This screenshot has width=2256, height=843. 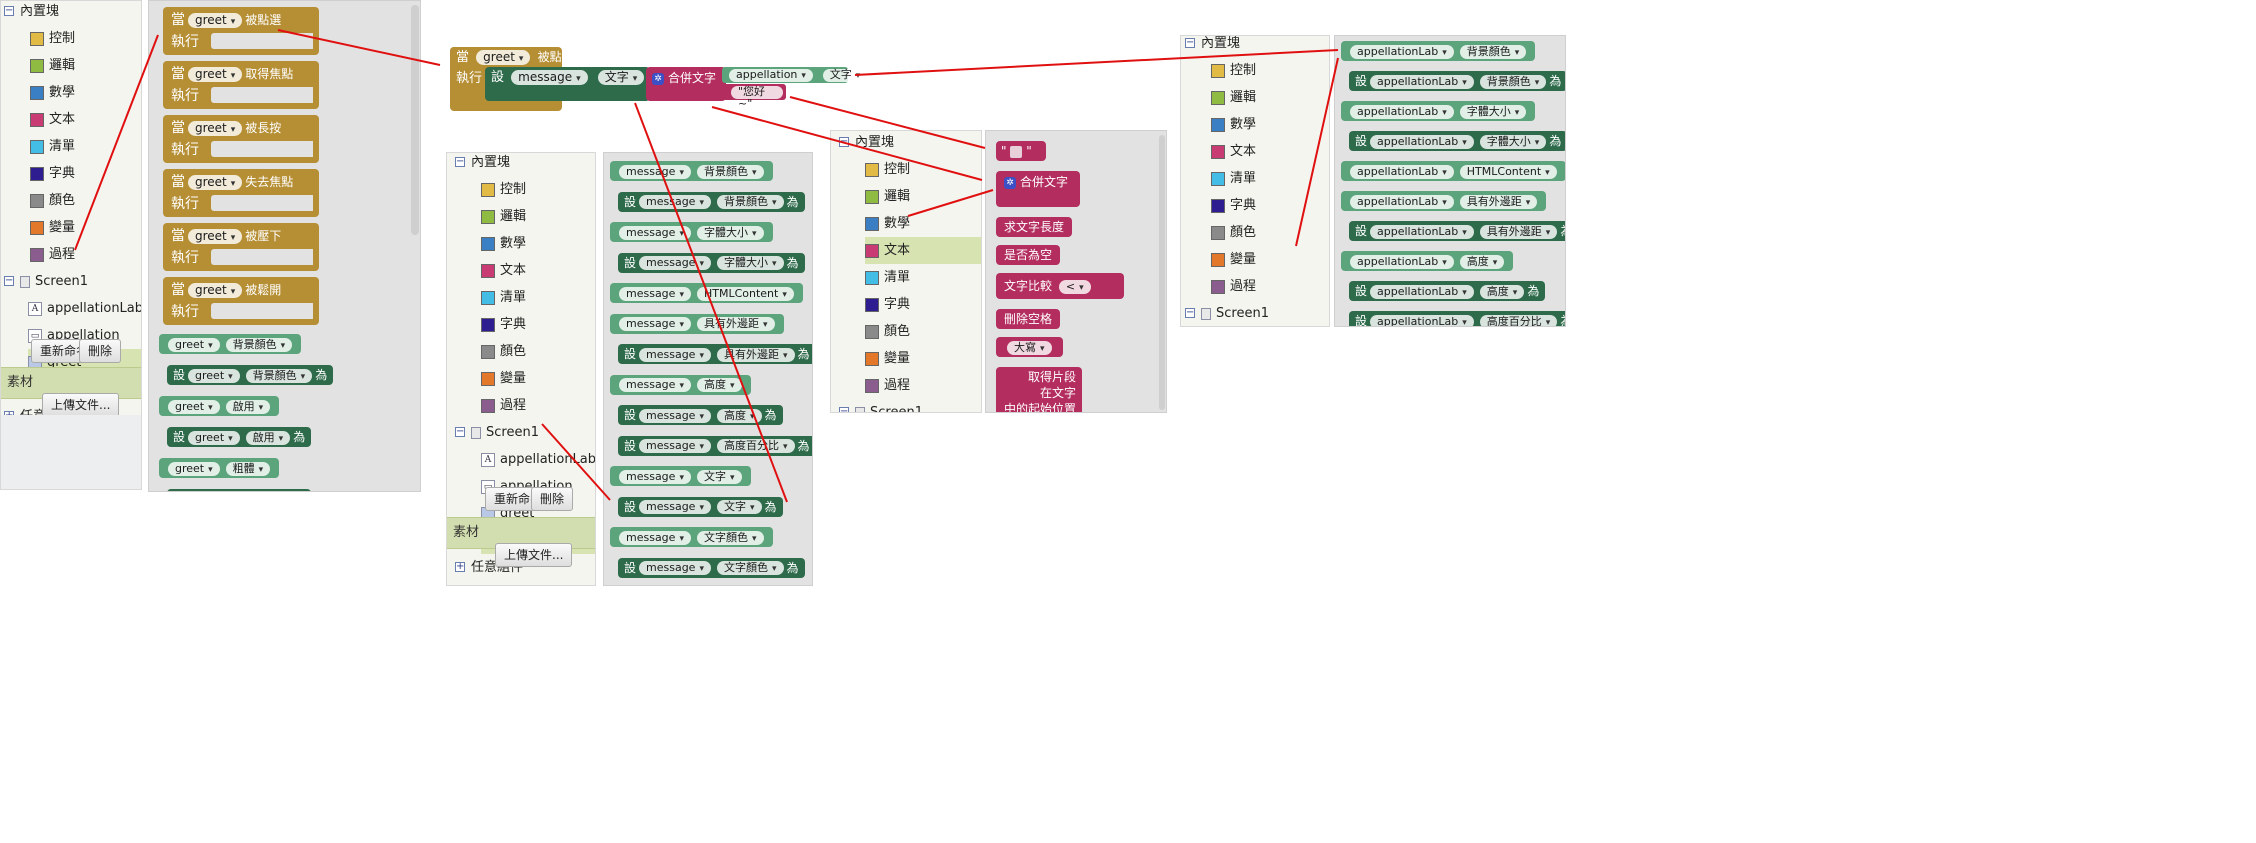 I want to click on gear-icon: ✲, so click(x=1010, y=182).